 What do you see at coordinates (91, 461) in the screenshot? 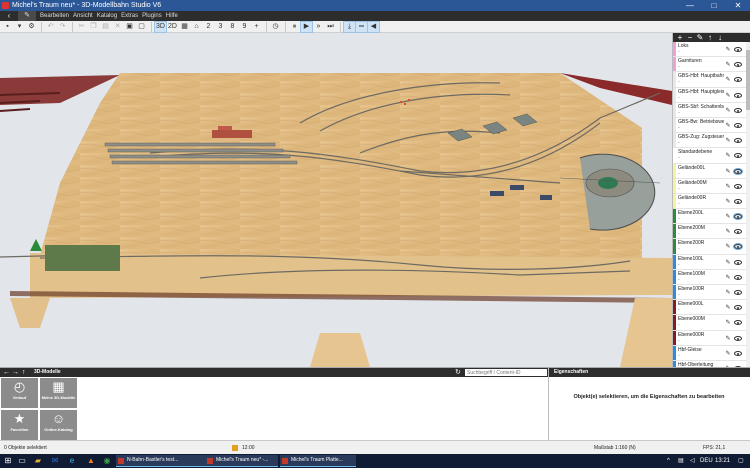
I see `vlc-icon: ▲` at bounding box center [91, 461].